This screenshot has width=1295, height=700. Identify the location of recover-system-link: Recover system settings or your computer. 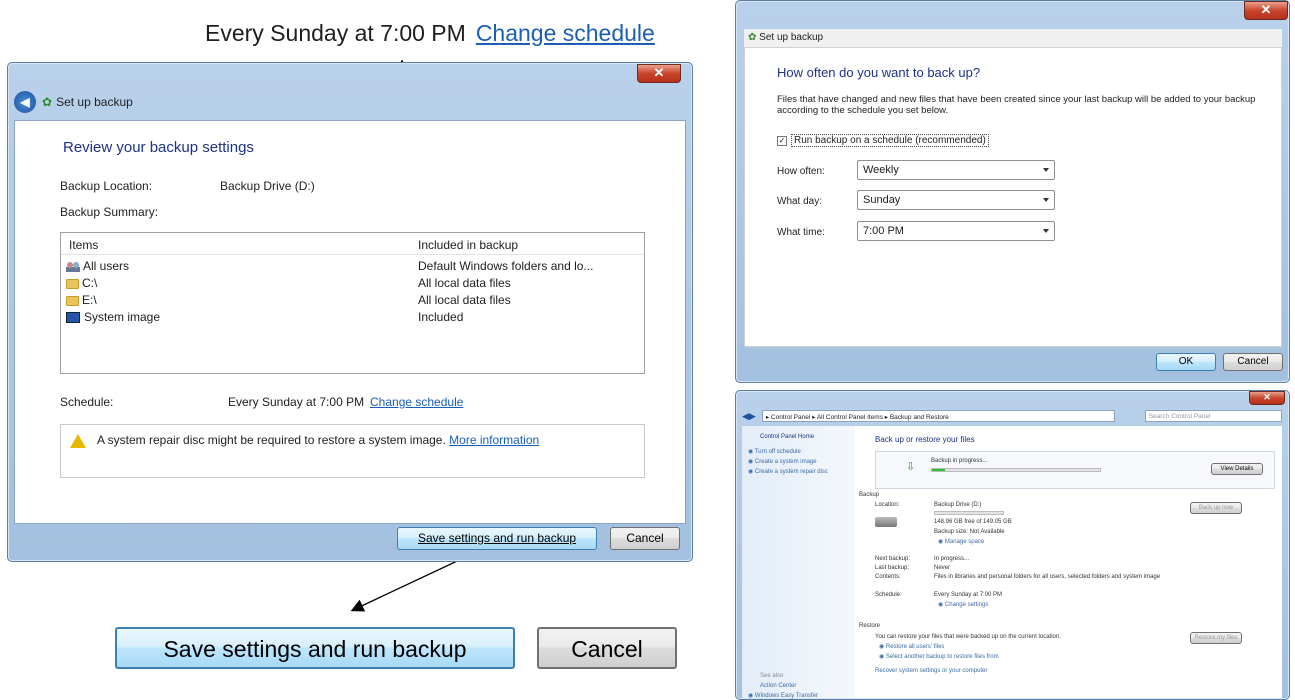
(931, 671).